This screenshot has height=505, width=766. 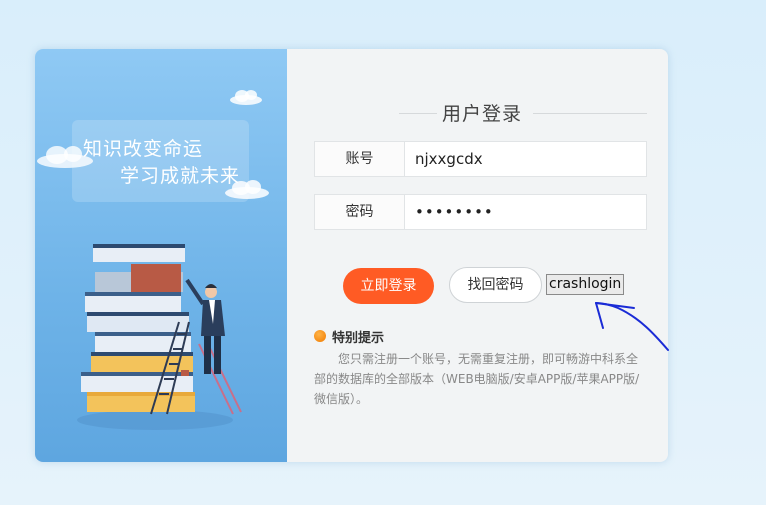 I want to click on password-input, so click(x=525, y=212).